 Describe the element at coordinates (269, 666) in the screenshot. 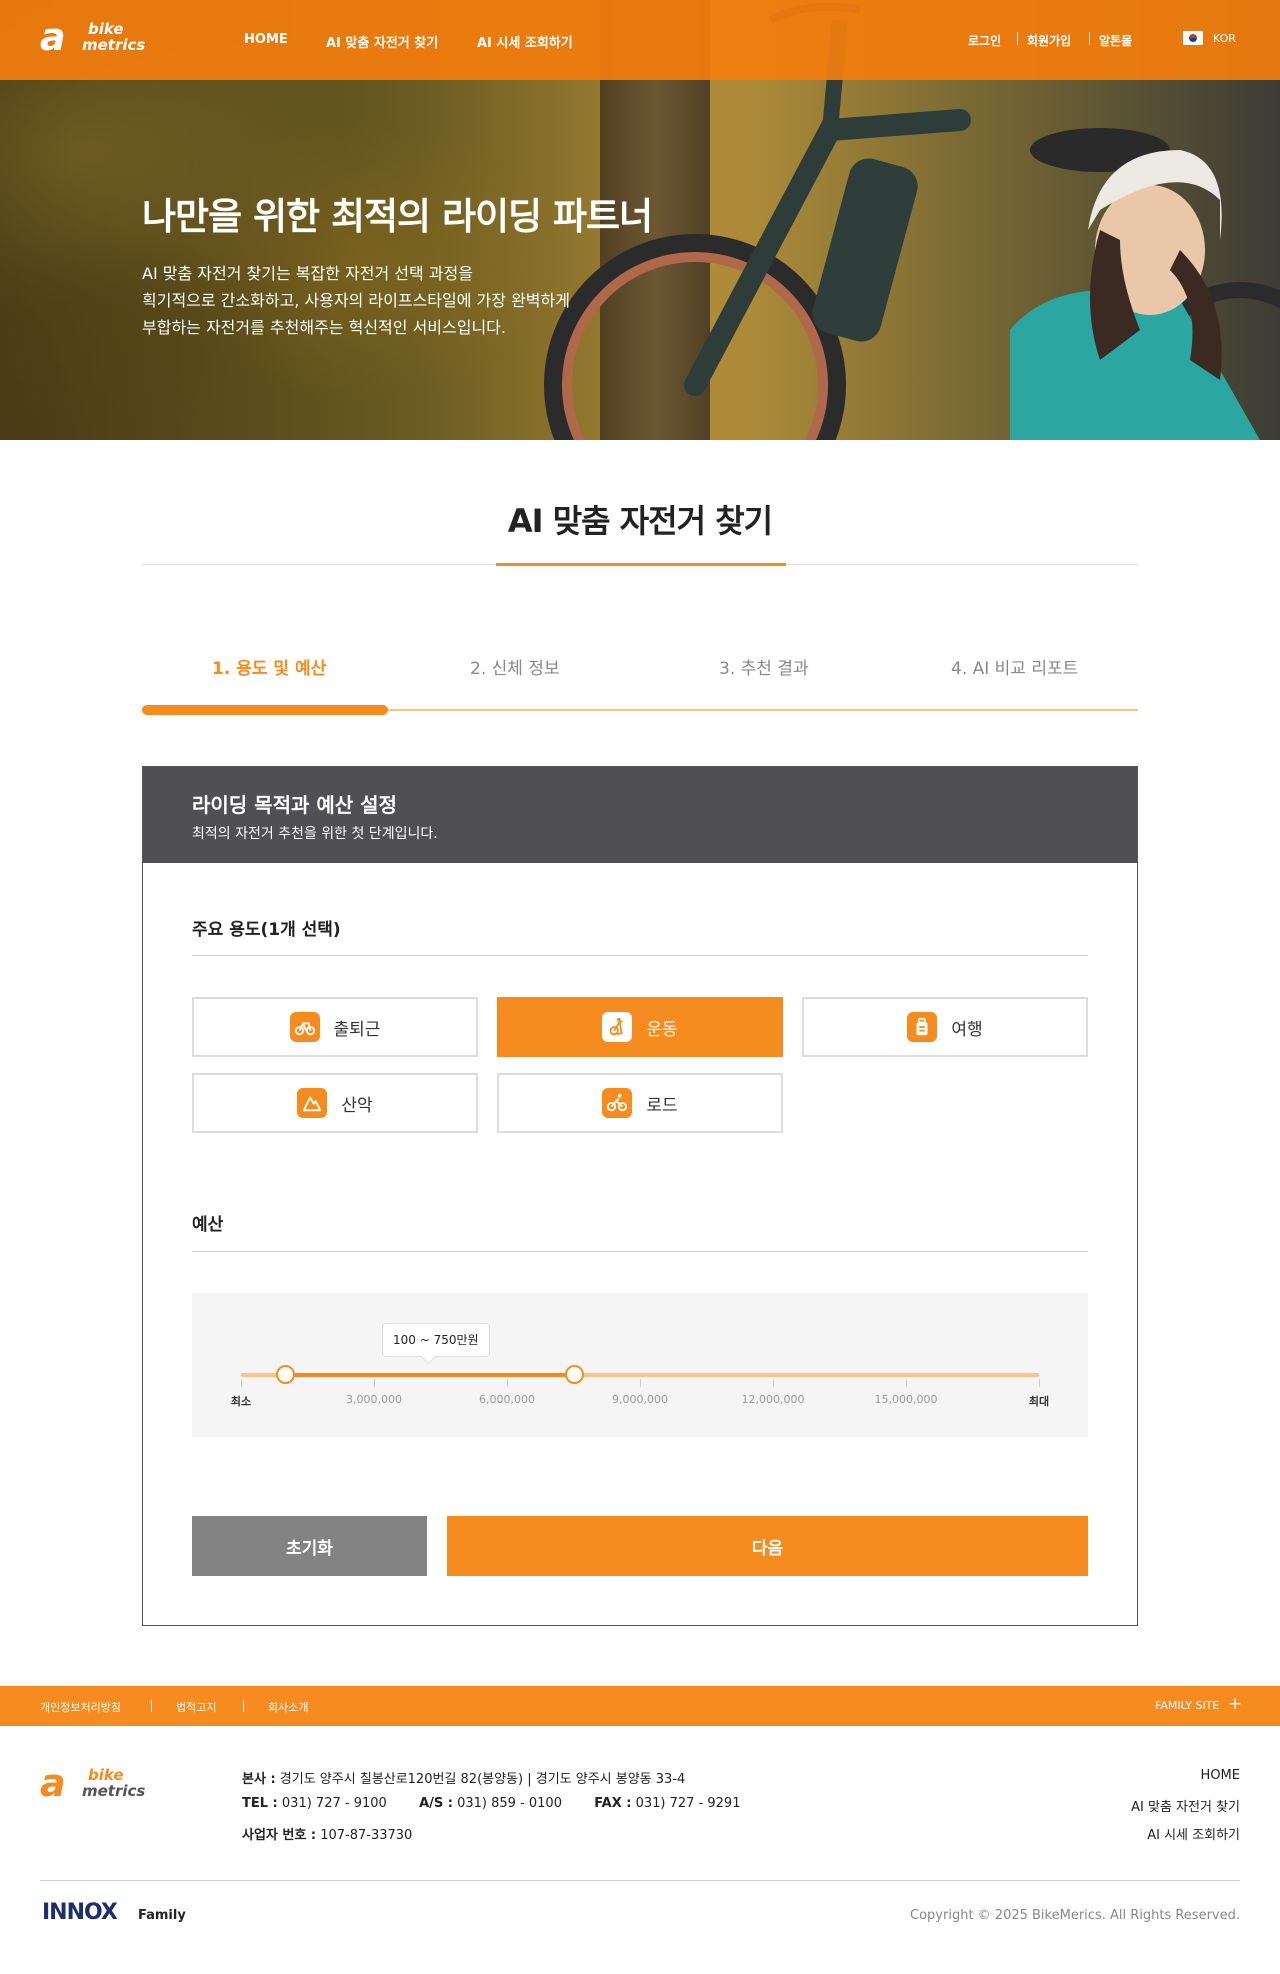

I see `step-usage-budget: 1. 용도 및 예산` at that location.